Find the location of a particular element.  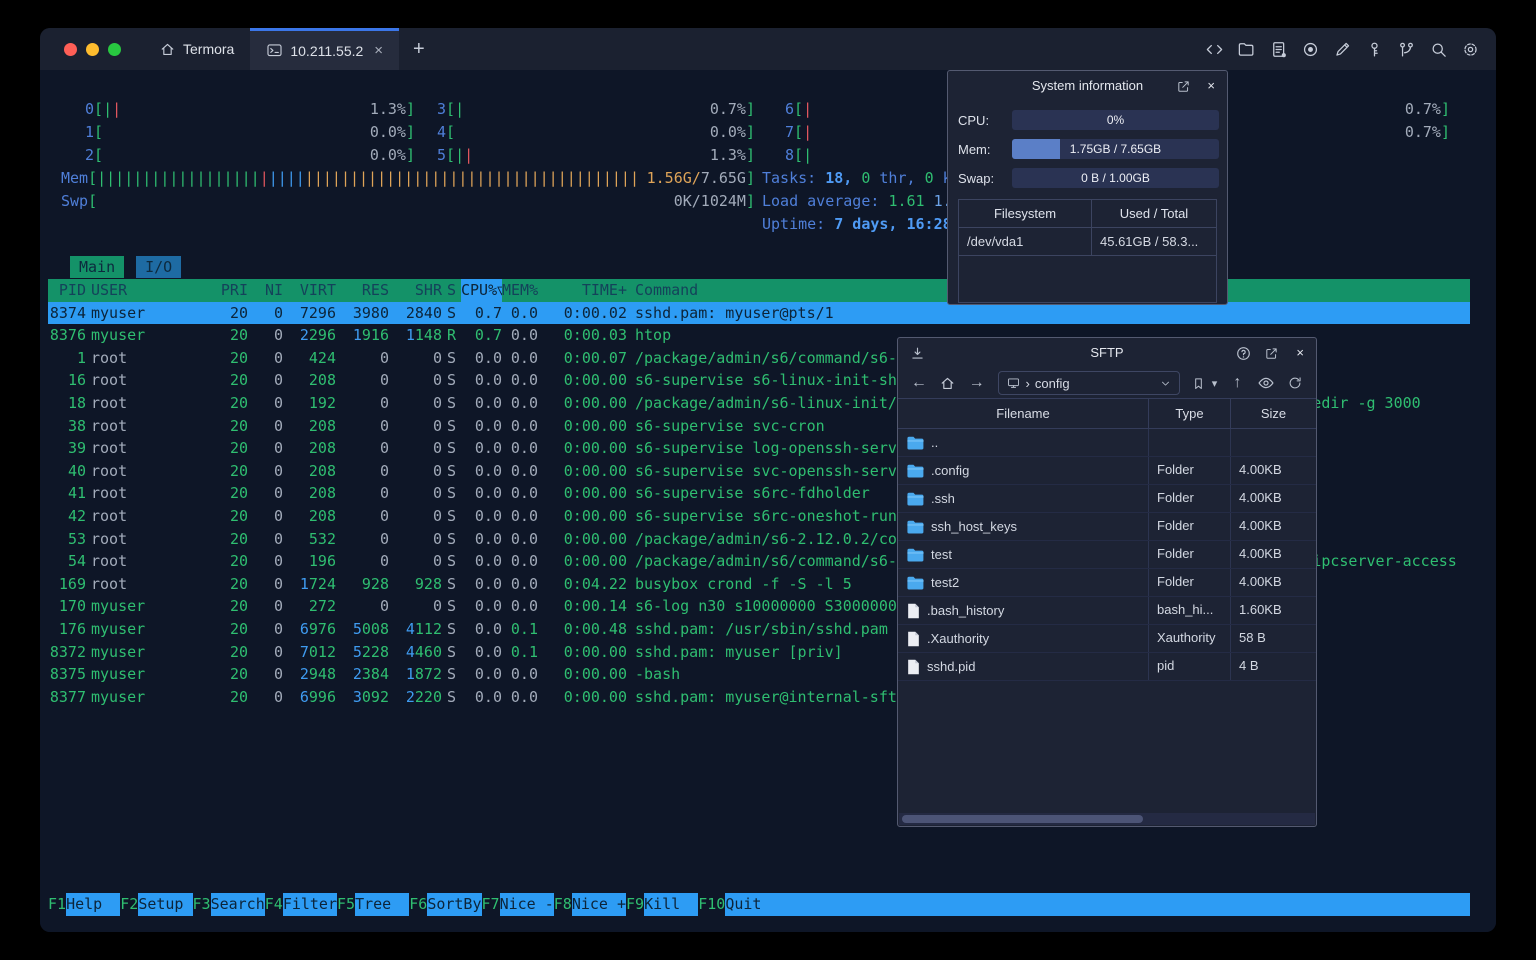

file-row: test Folder 4.00KB is located at coordinates (1107, 555).